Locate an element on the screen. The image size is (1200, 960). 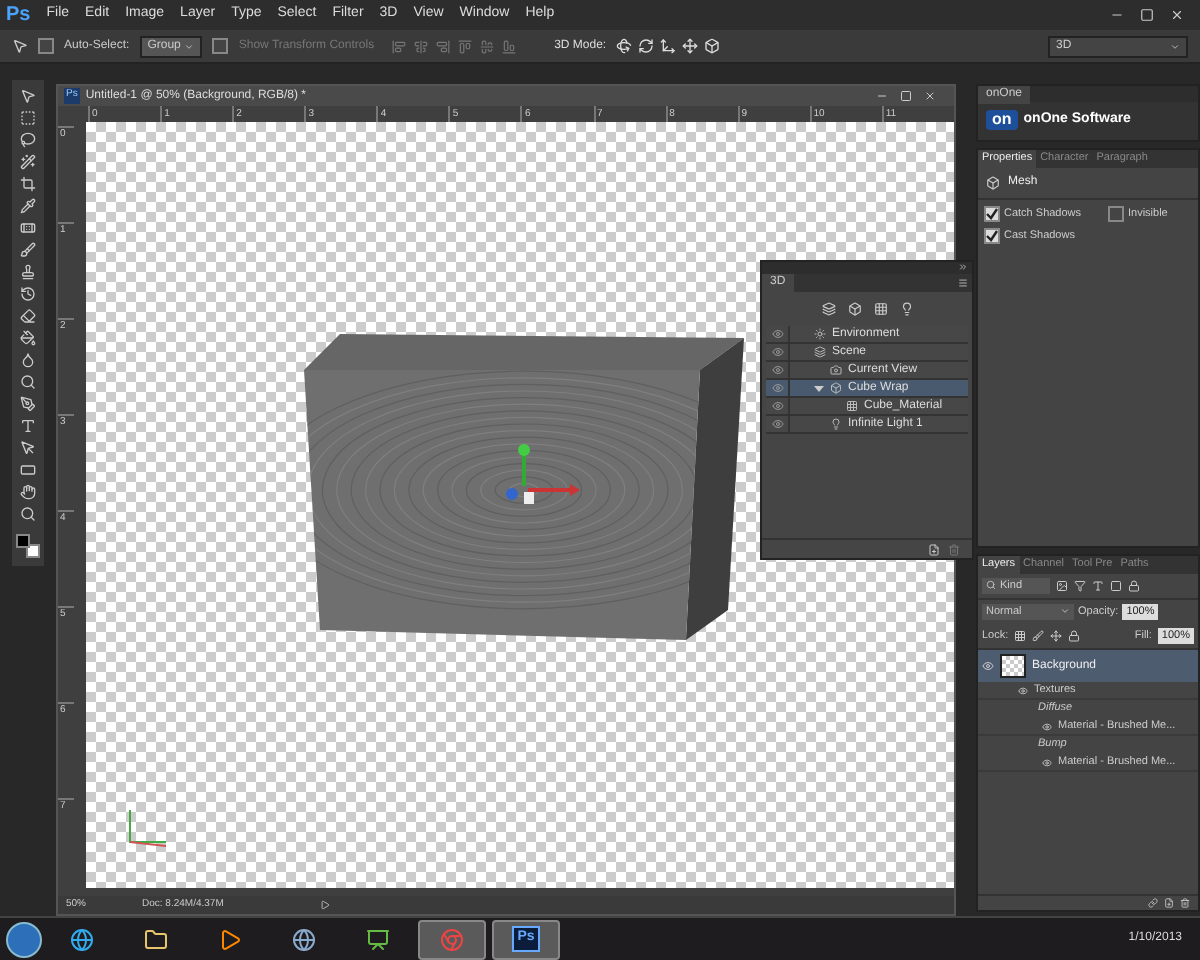
rotate-icon is located at coordinates (624, 46).